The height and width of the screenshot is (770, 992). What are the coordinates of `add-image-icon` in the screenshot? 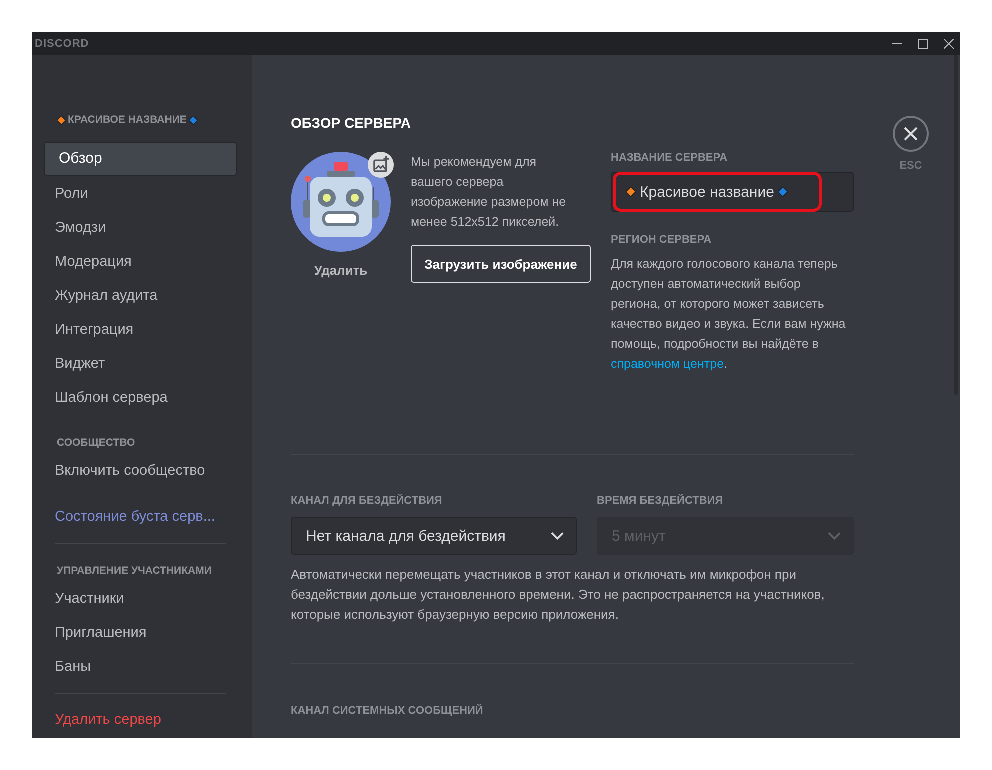 It's located at (381, 165).